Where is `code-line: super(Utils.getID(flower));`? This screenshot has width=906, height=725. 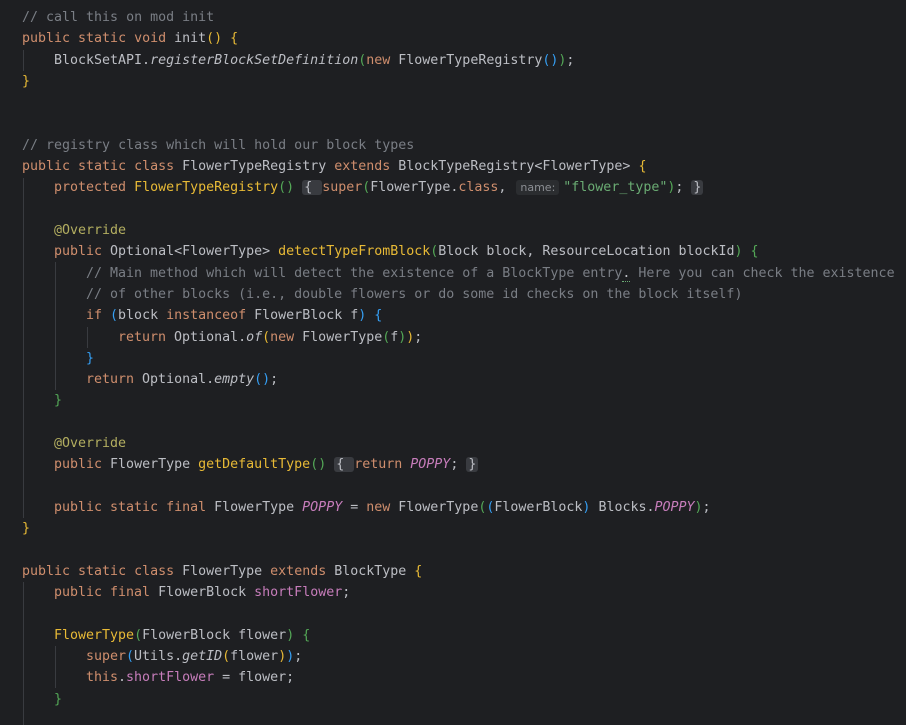
code-line: super(Utils.getID(flower)); is located at coordinates (194, 656).